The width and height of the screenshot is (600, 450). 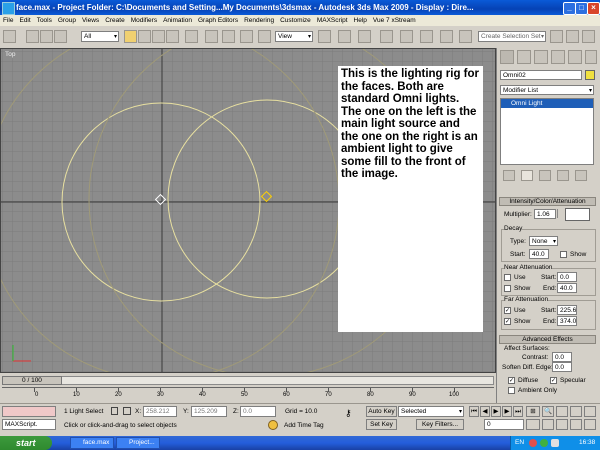 What do you see at coordinates (394, 20) in the screenshot?
I see `menu-vue-xstream: Vue 7 xStream` at bounding box center [394, 20].